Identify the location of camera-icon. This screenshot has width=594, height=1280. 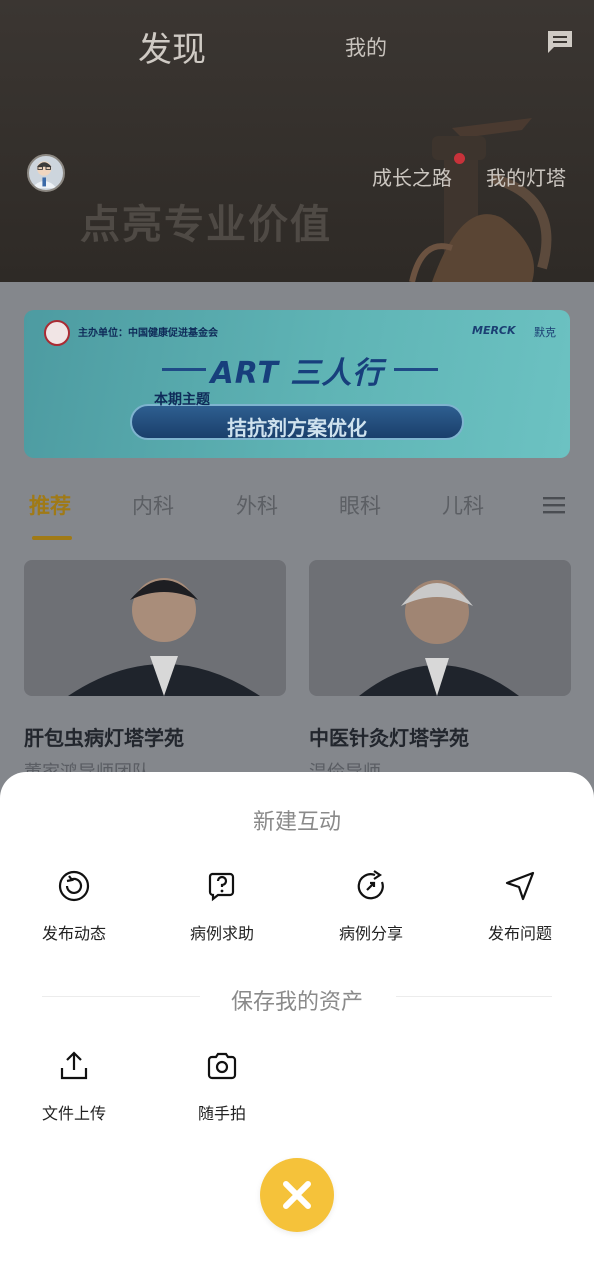
(222, 1066).